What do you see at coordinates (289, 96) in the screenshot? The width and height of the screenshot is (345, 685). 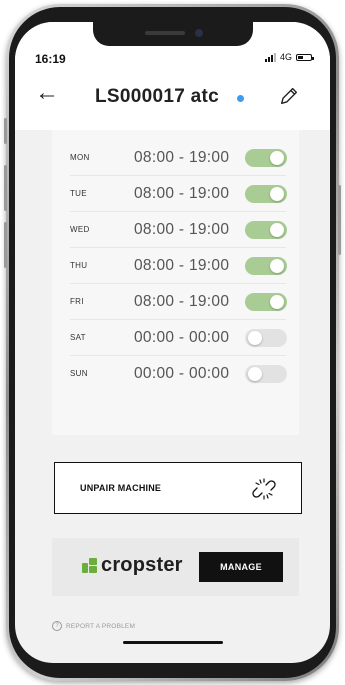 I see `pencil-icon` at bounding box center [289, 96].